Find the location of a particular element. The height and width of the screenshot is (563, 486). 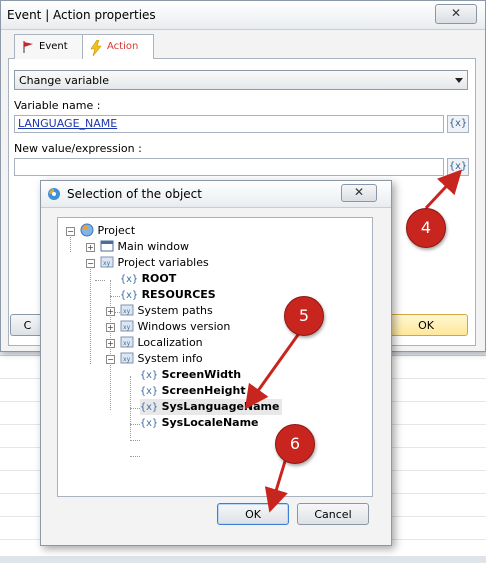

new-value-input is located at coordinates (229, 167).